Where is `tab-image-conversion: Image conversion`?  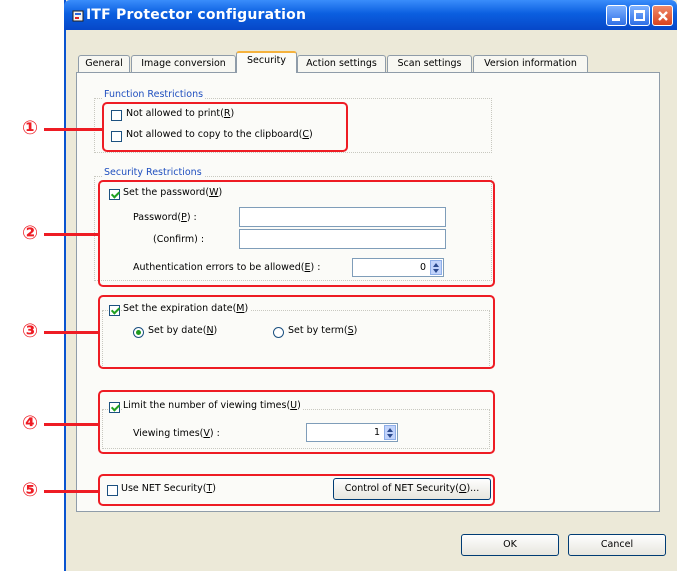 tab-image-conversion: Image conversion is located at coordinates (183, 63).